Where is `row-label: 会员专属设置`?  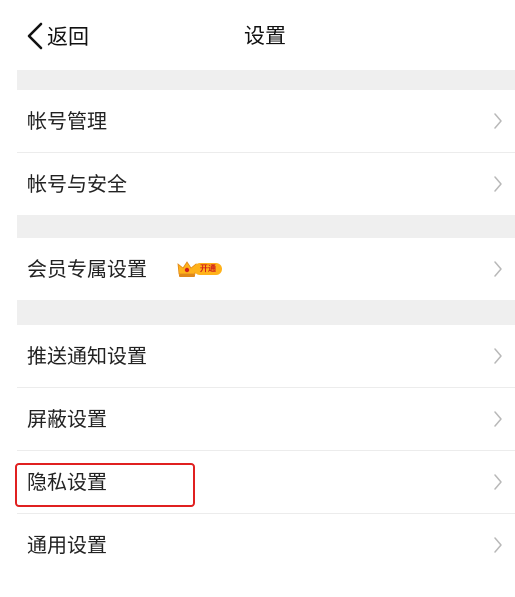
row-label: 会员专属设置 is located at coordinates (87, 269).